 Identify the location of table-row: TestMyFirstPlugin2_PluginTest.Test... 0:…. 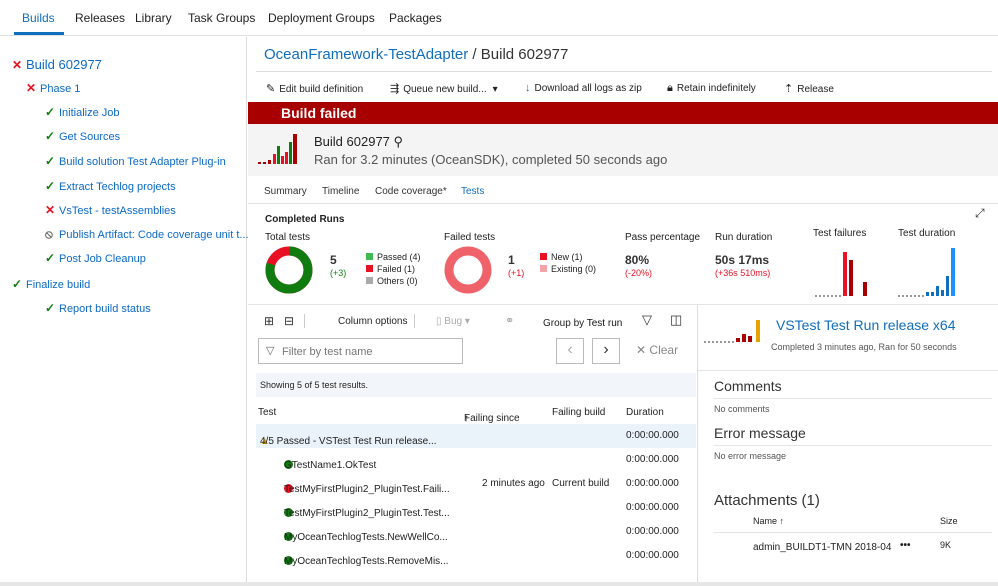
(476, 508).